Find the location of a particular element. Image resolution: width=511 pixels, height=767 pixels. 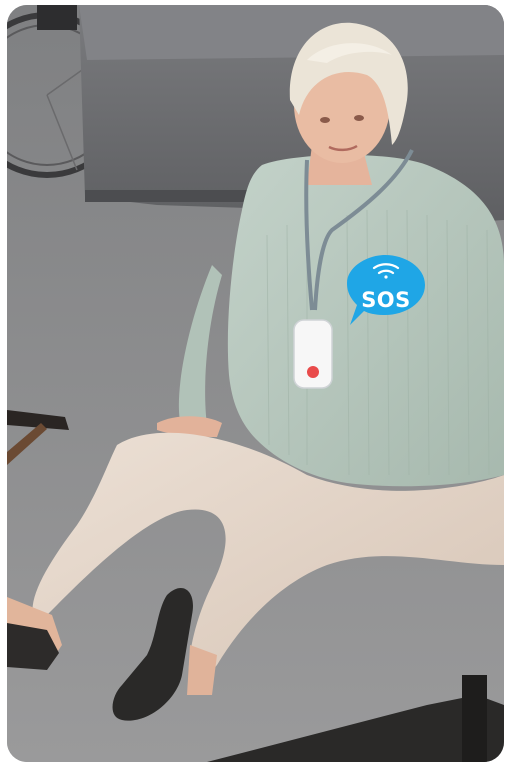

sos-pendant-device is located at coordinates (313, 354).